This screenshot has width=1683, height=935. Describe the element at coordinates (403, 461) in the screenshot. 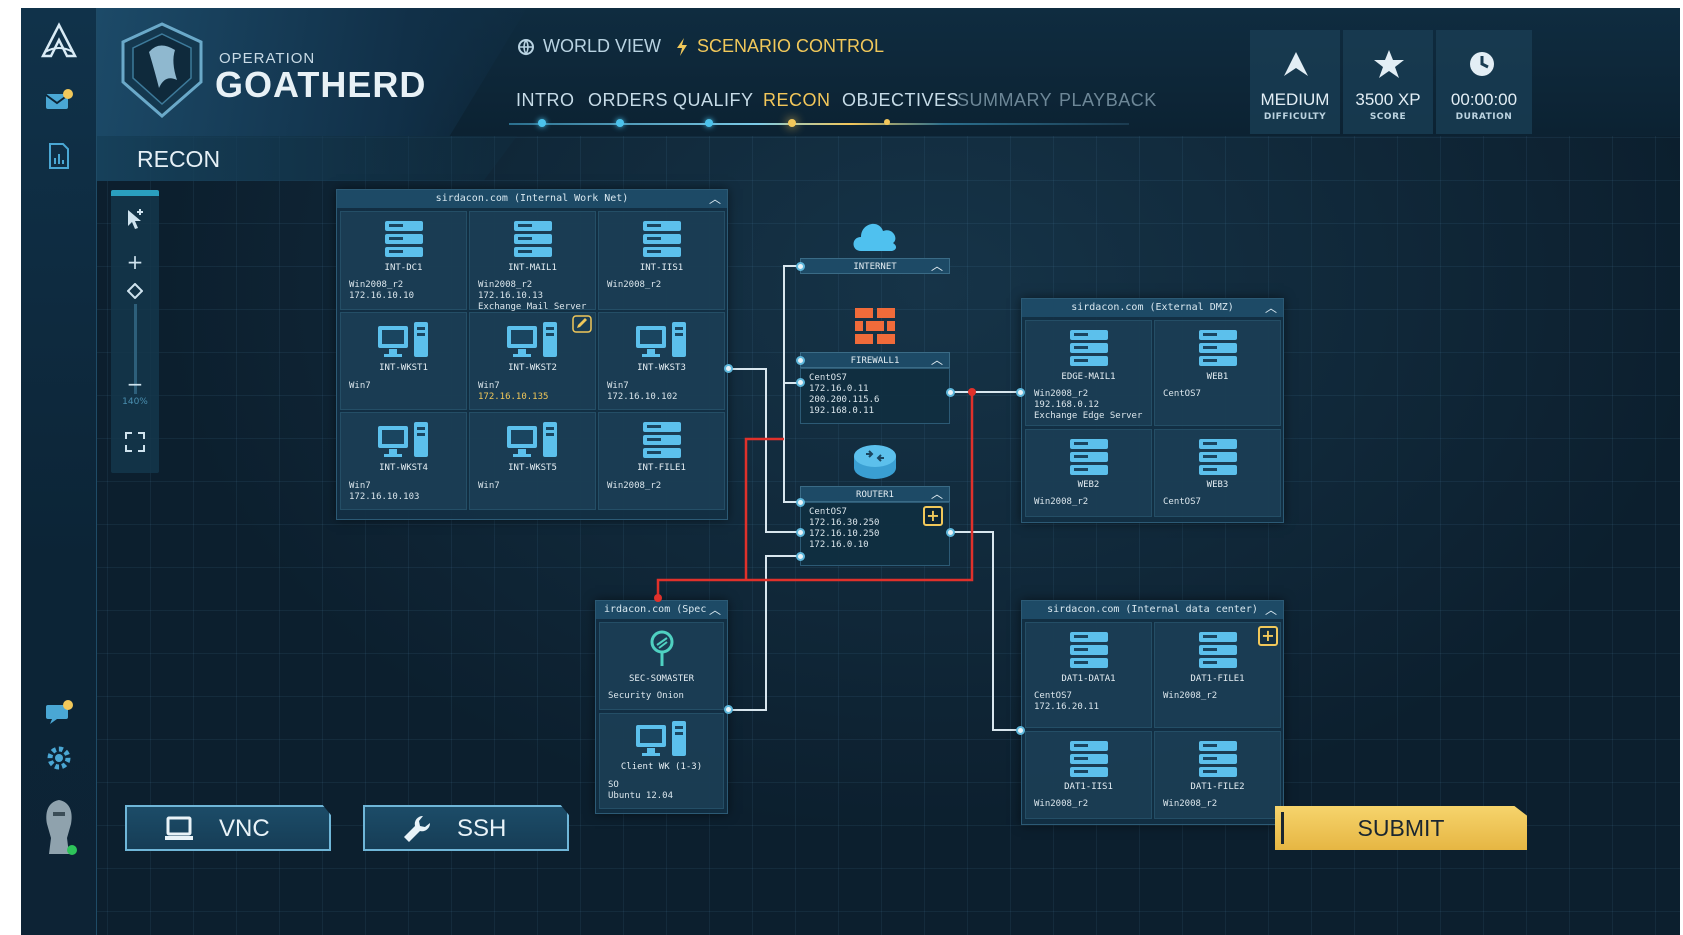

I see `host-int-wkst4: INT-WKST4 Win7 172.16.10.103` at that location.